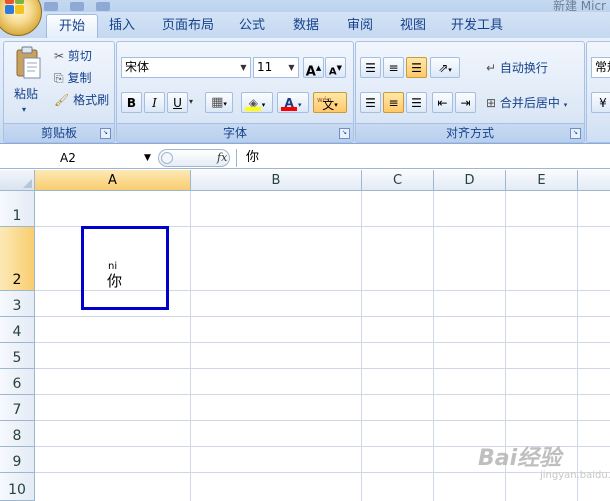 This screenshot has width=610, height=501. I want to click on row-header-6: 6, so click(17, 382).